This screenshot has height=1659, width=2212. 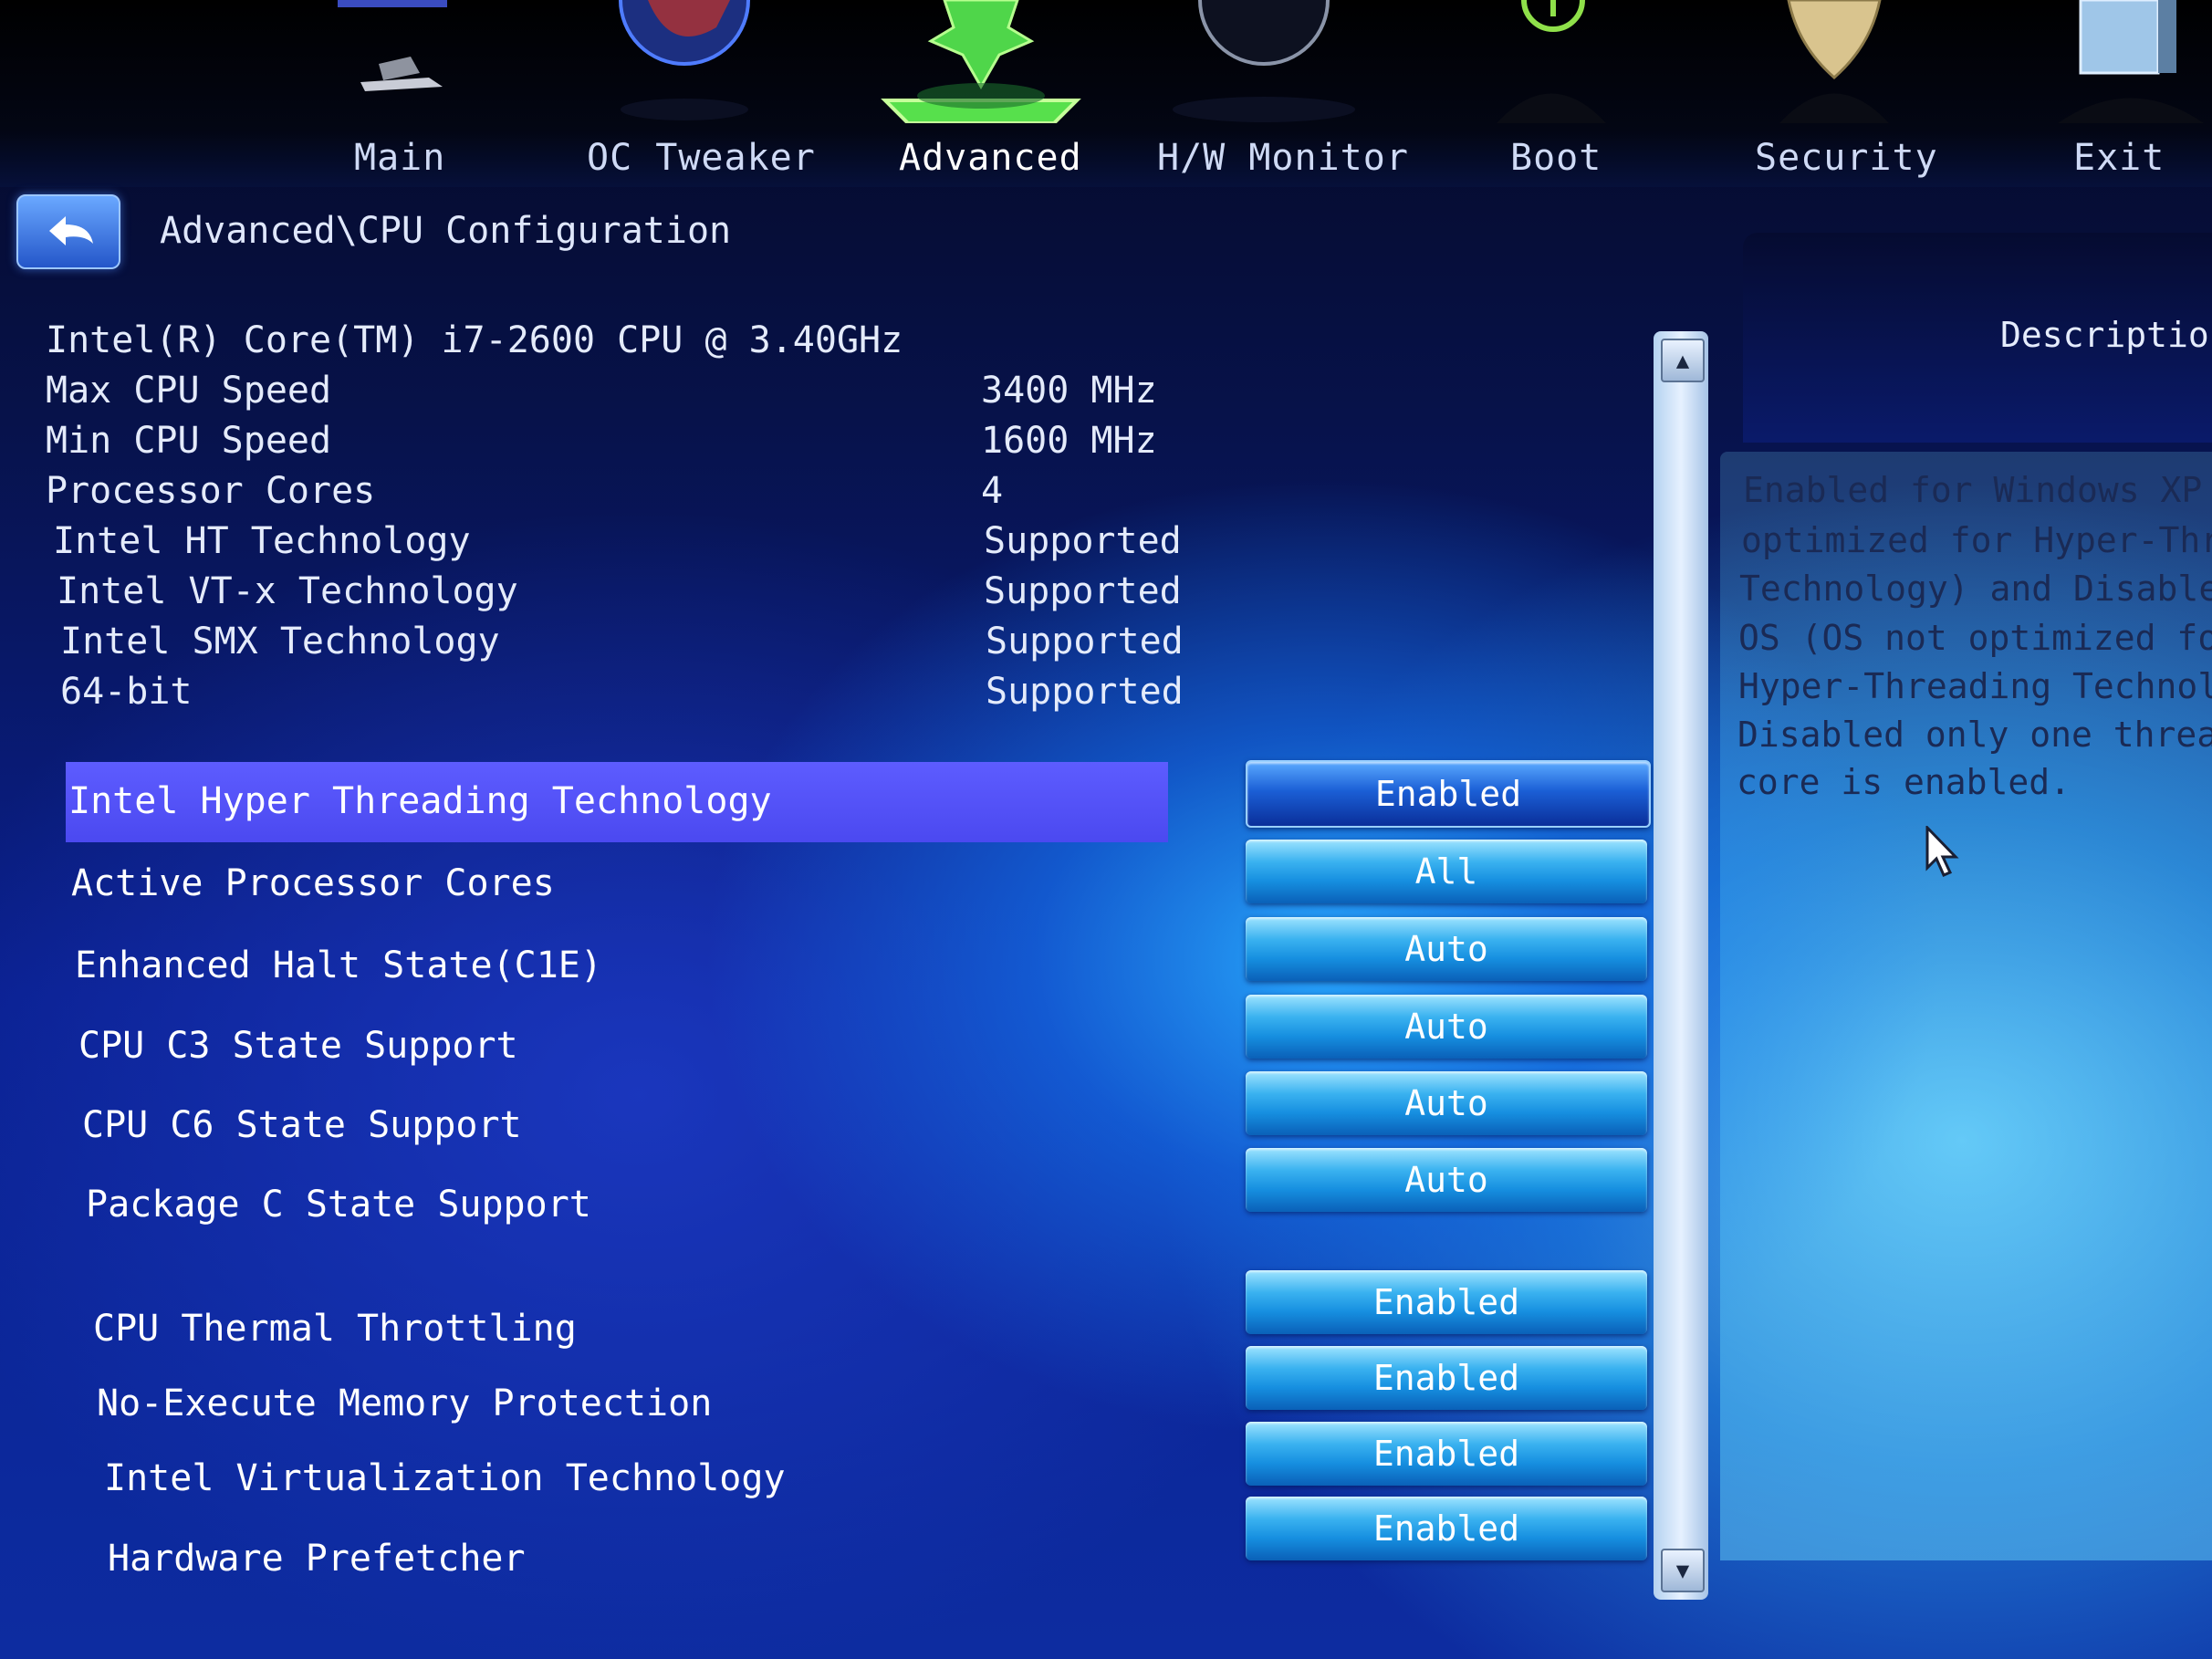 What do you see at coordinates (1264, 61) in the screenshot?
I see `monitor-icon` at bounding box center [1264, 61].